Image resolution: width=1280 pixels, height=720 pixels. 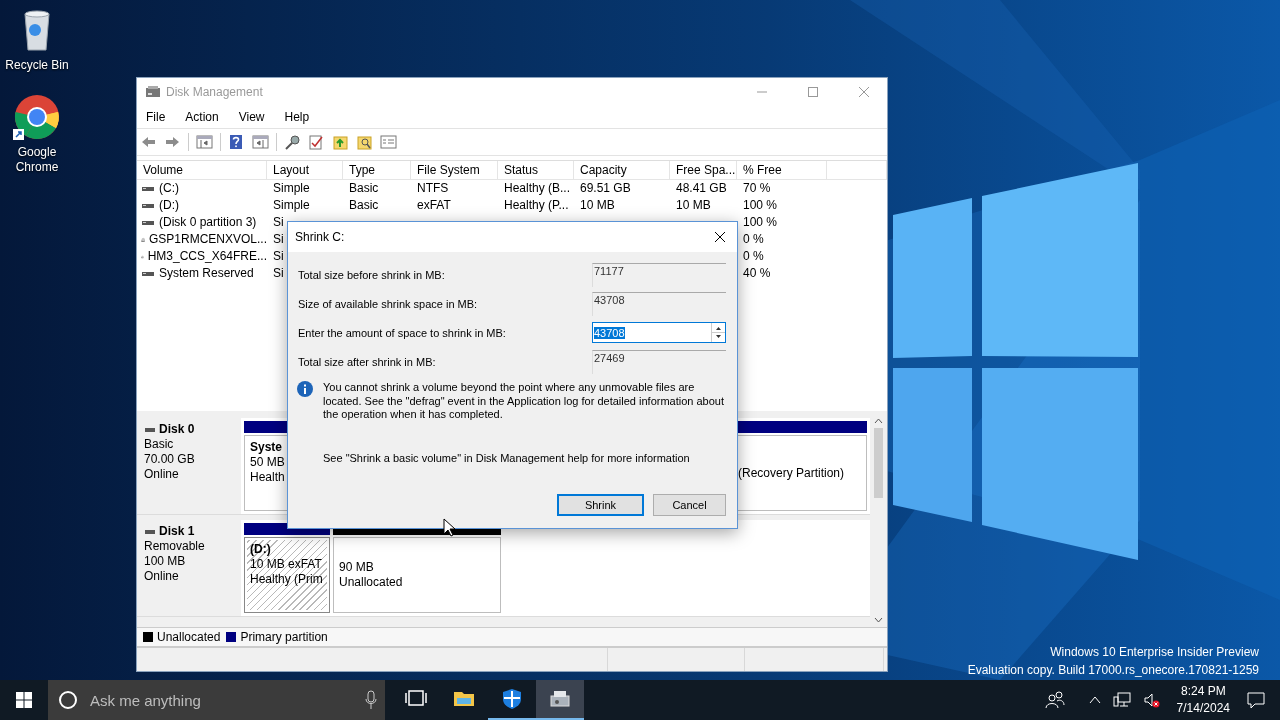 I want to click on dialog-title: Shrink C:, so click(x=320, y=237).